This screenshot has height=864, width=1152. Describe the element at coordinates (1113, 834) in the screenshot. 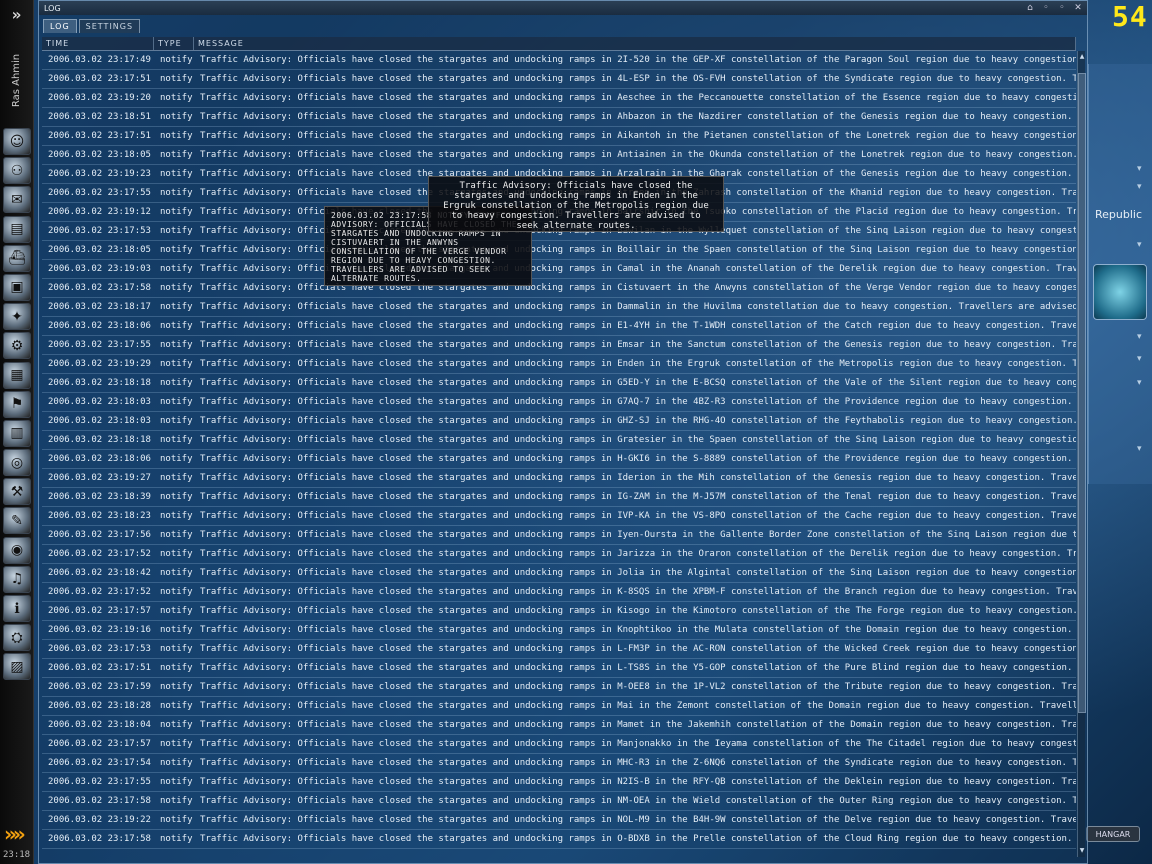

I see `hangar-button: HANGAR` at that location.